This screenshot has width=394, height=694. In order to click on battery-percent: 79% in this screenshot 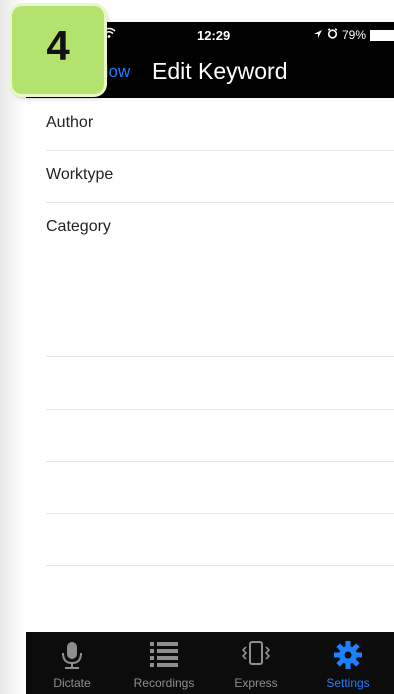, I will do `click(353, 35)`.